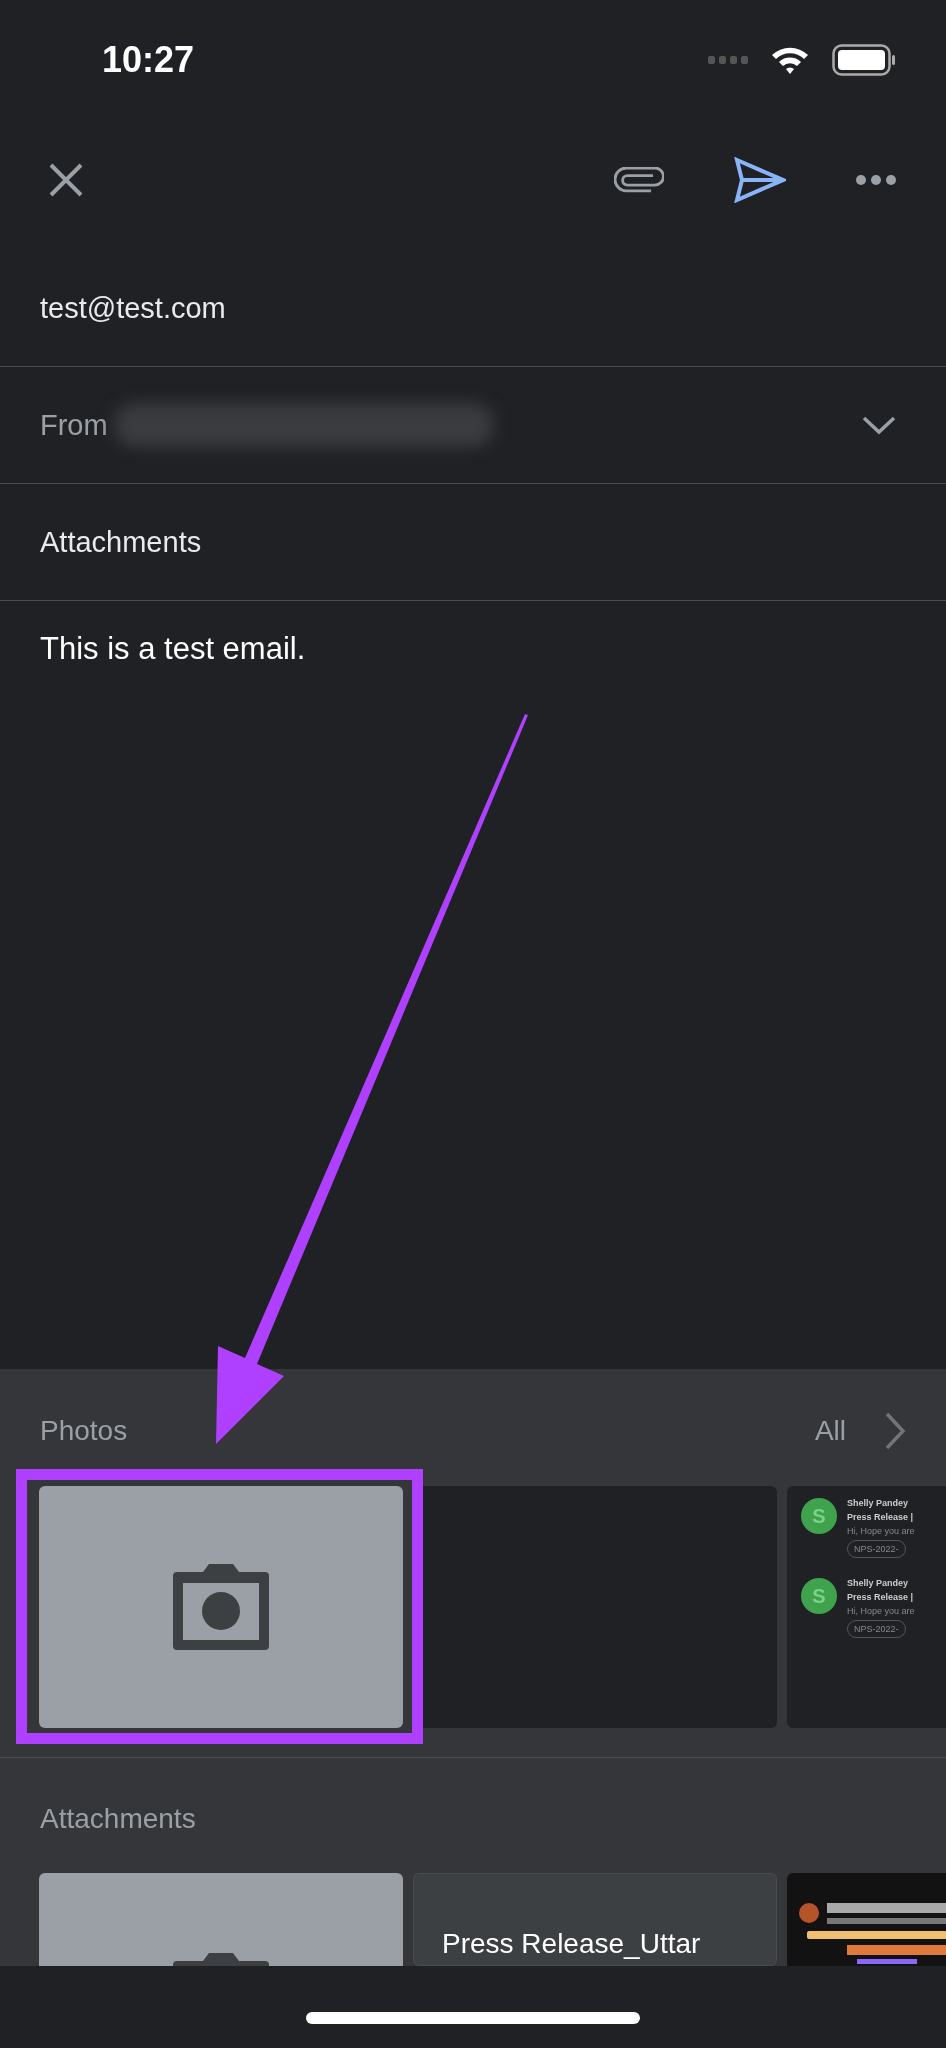  Describe the element at coordinates (121, 542) in the screenshot. I see `attachments-field: Attachments` at that location.